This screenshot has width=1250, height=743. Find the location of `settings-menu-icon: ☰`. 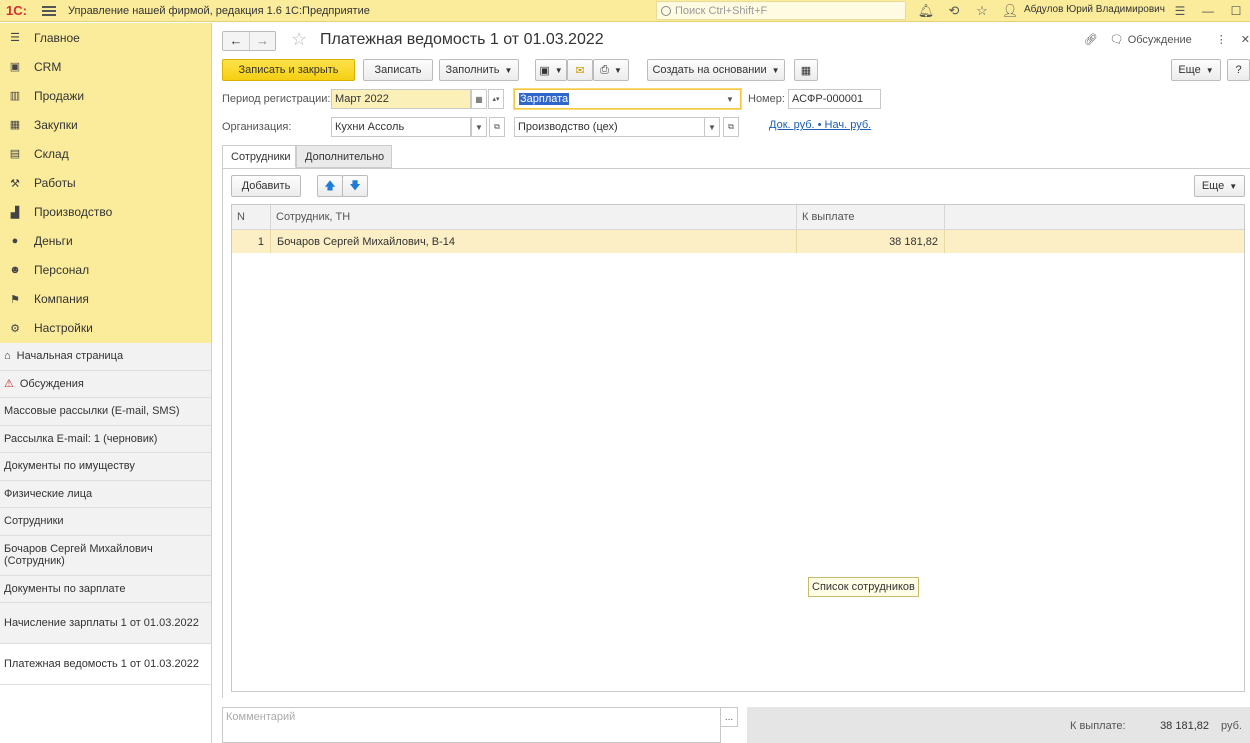

settings-menu-icon: ☰ is located at coordinates (1180, 11).